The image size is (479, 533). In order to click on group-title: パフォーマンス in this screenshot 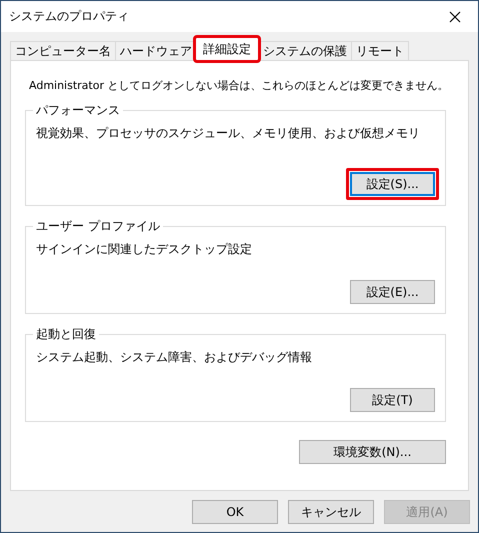, I will do `click(78, 110)`.